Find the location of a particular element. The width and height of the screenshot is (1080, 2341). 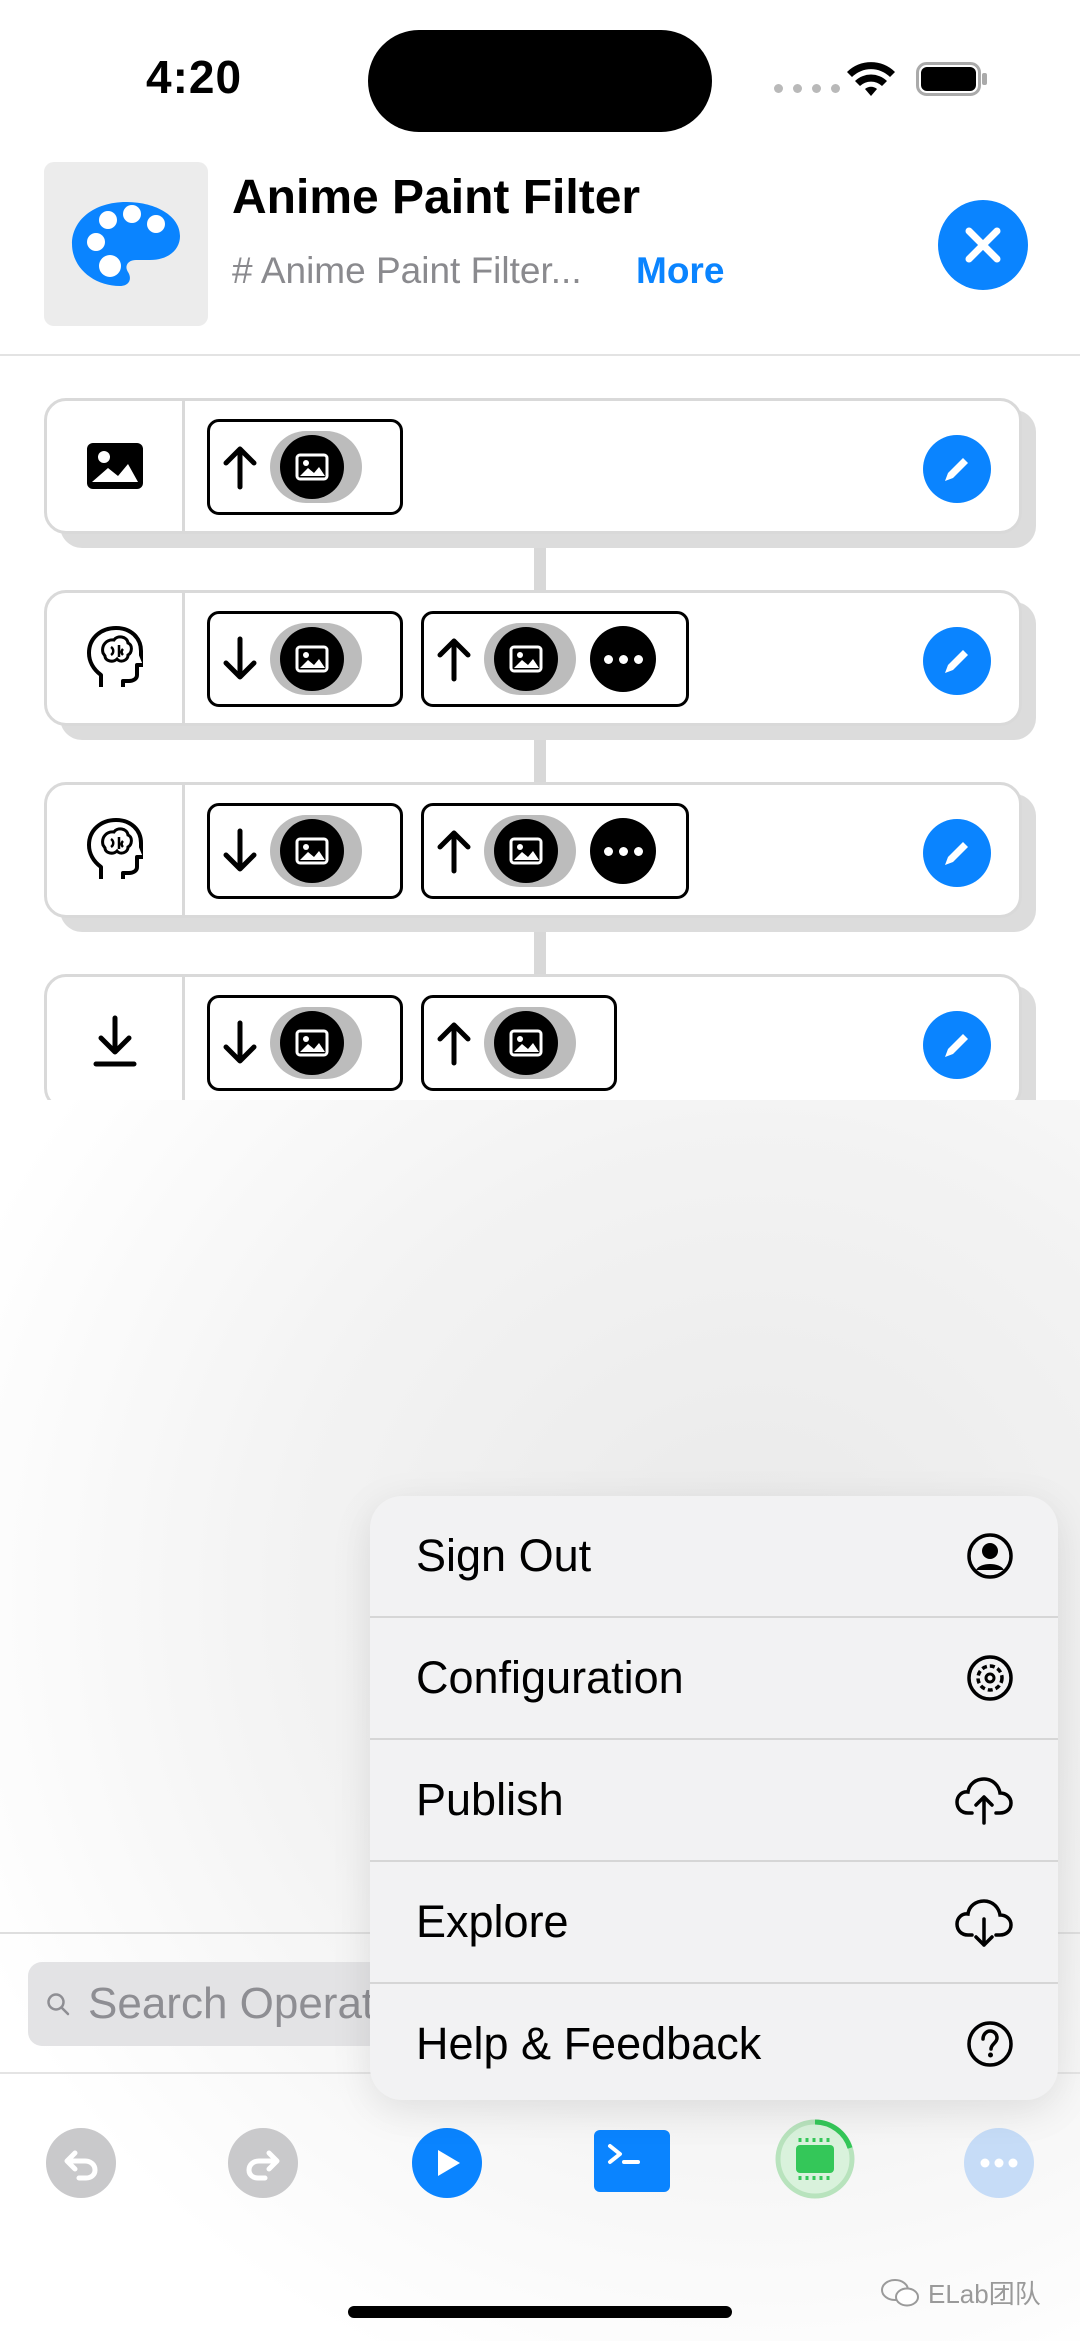

terminal-icon is located at coordinates (624, 2154).